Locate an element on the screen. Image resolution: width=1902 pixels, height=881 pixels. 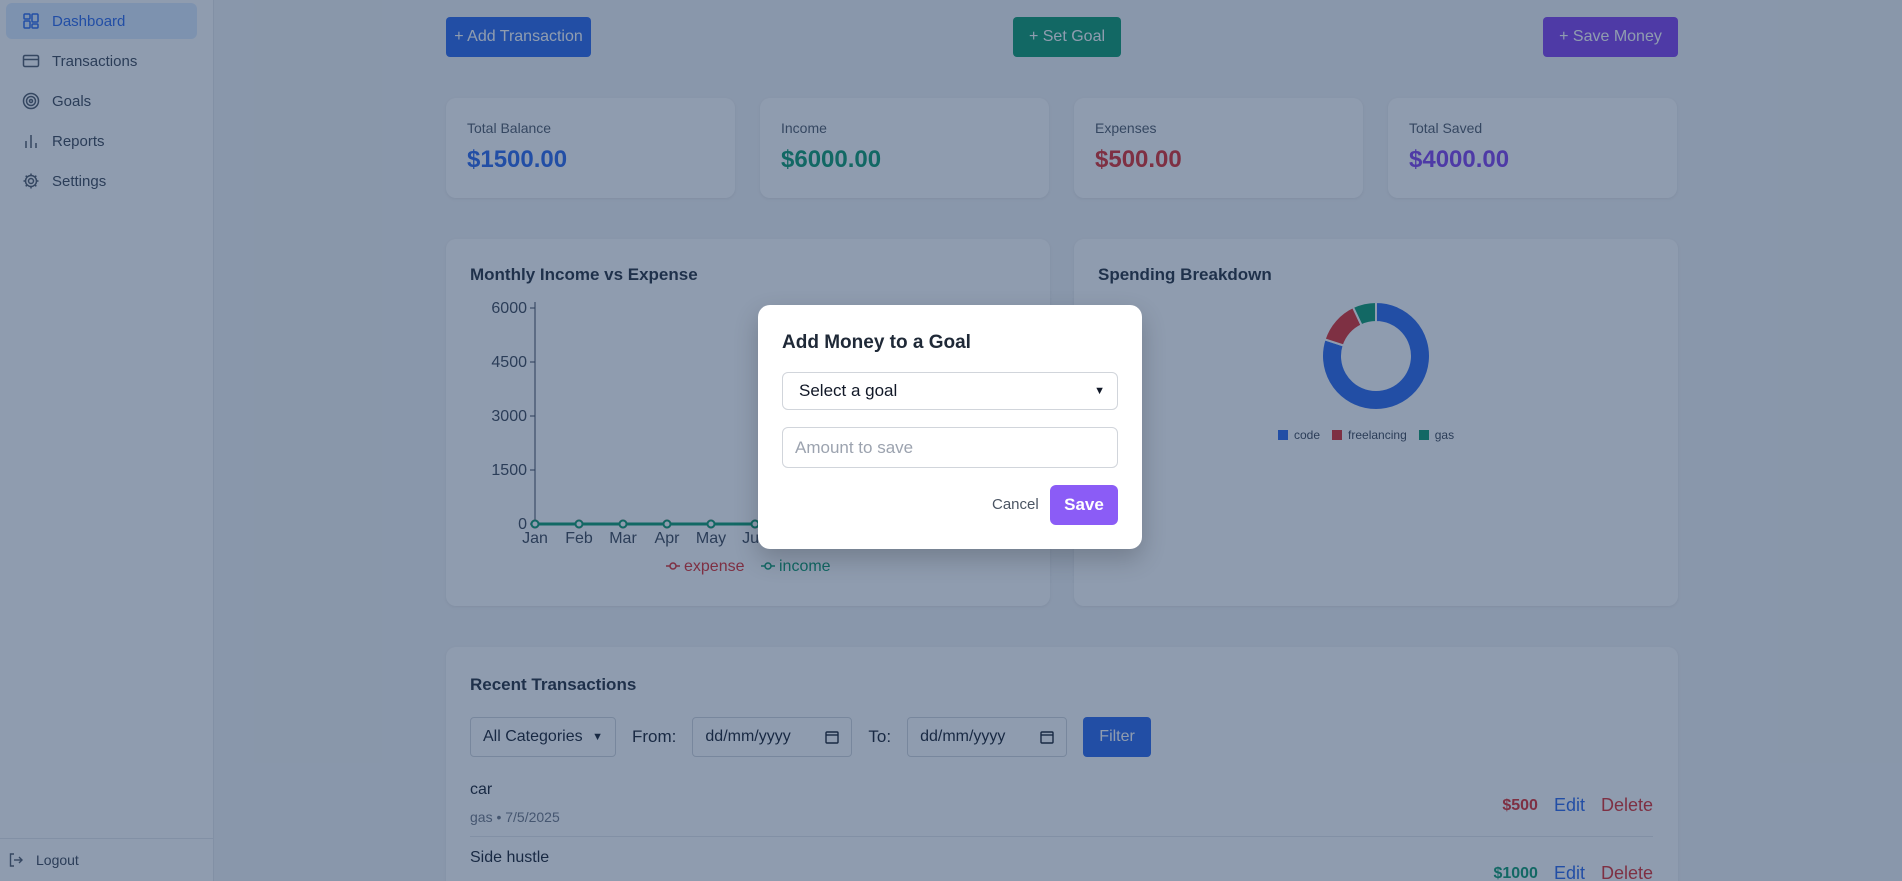
goal-select: Select a goal ▼ is located at coordinates (950, 391).